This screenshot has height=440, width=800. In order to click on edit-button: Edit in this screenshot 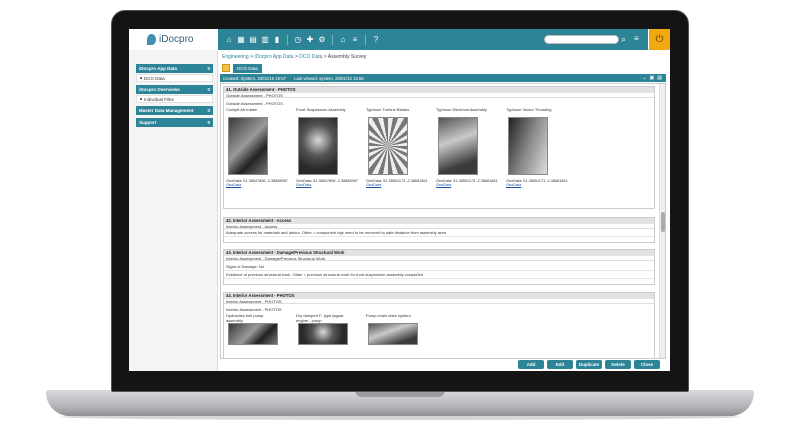, I will do `click(560, 364)`.